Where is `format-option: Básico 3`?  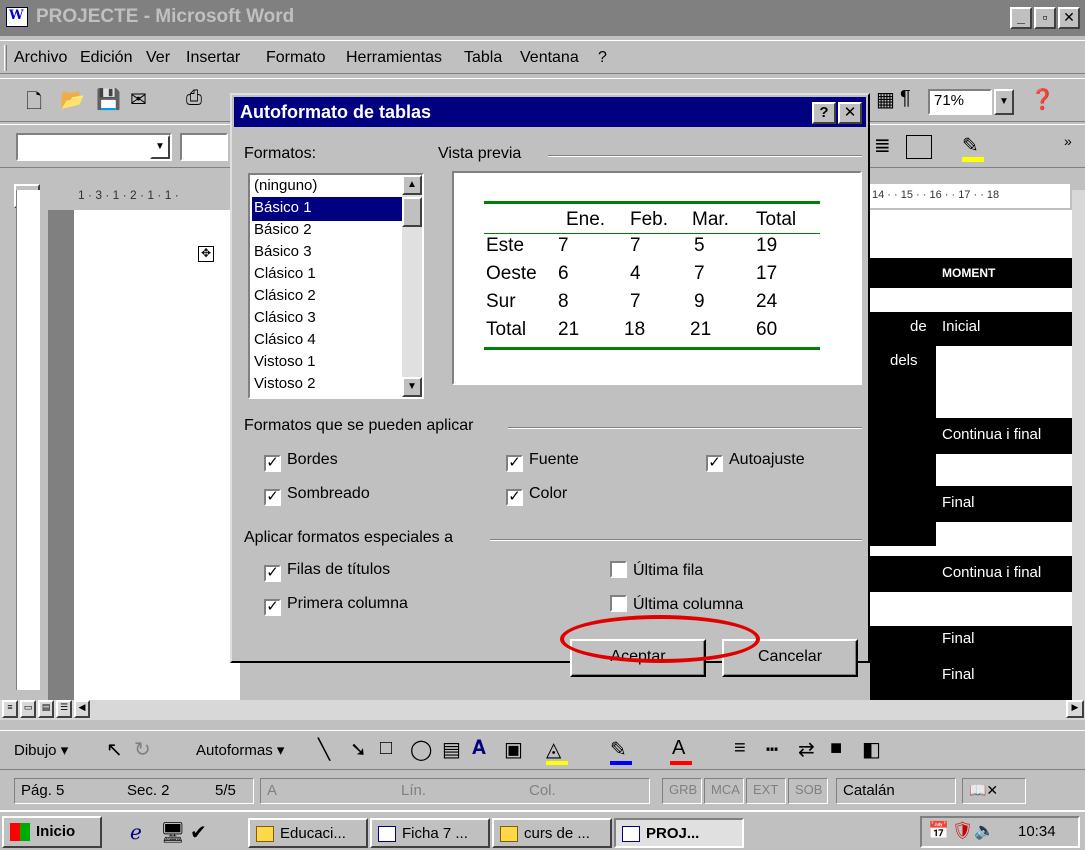
format-option: Básico 3 is located at coordinates (327, 253).